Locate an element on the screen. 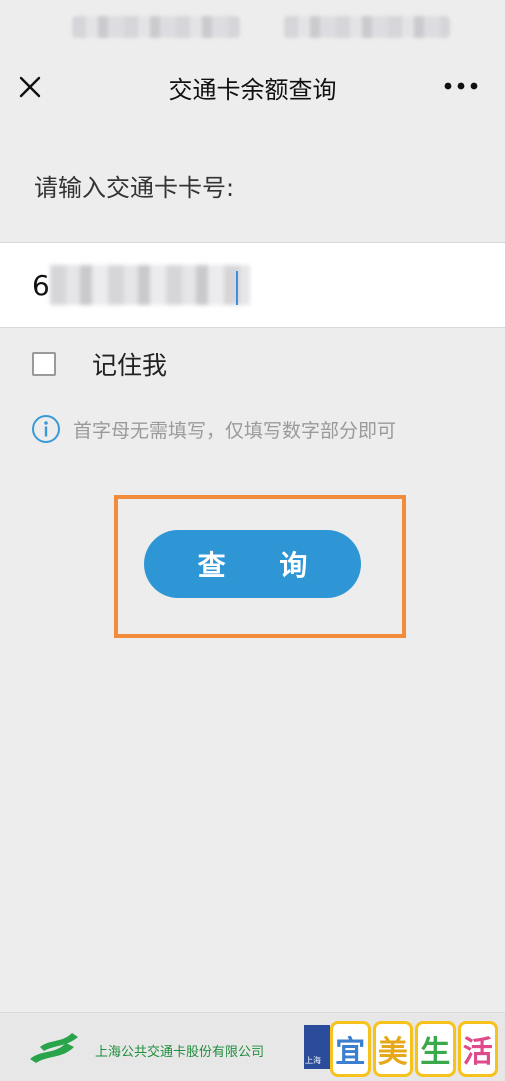 This screenshot has width=505, height=1081. watermark-char: 活 is located at coordinates (477, 1049).